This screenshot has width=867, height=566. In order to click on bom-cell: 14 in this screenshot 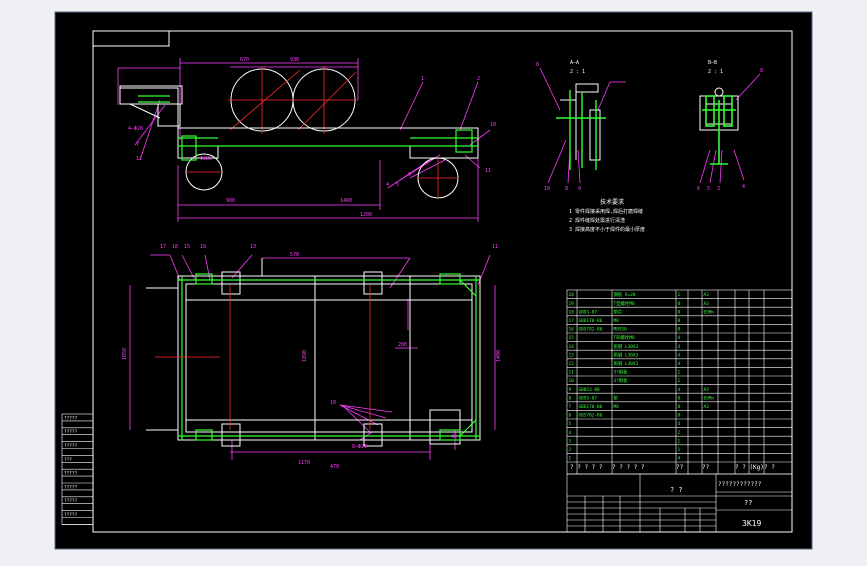, I will do `click(572, 347)`.